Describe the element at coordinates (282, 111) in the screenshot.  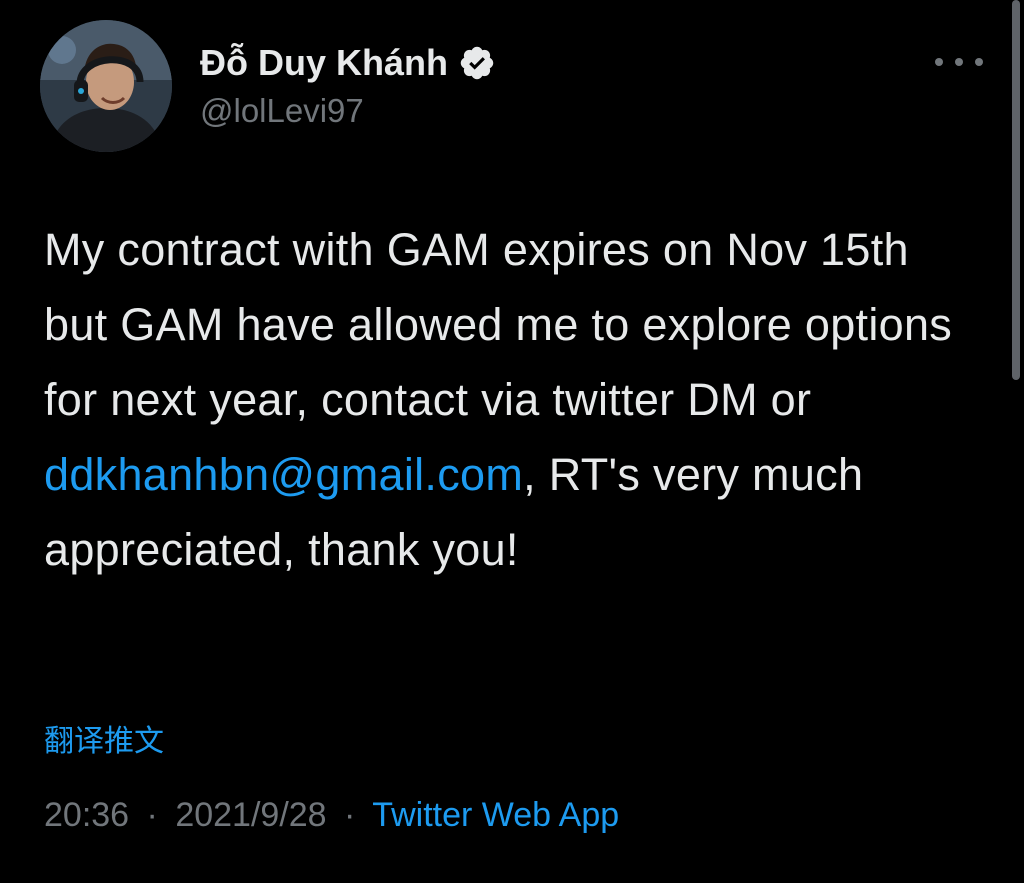
I see `user-handle: @lolLevi97` at that location.